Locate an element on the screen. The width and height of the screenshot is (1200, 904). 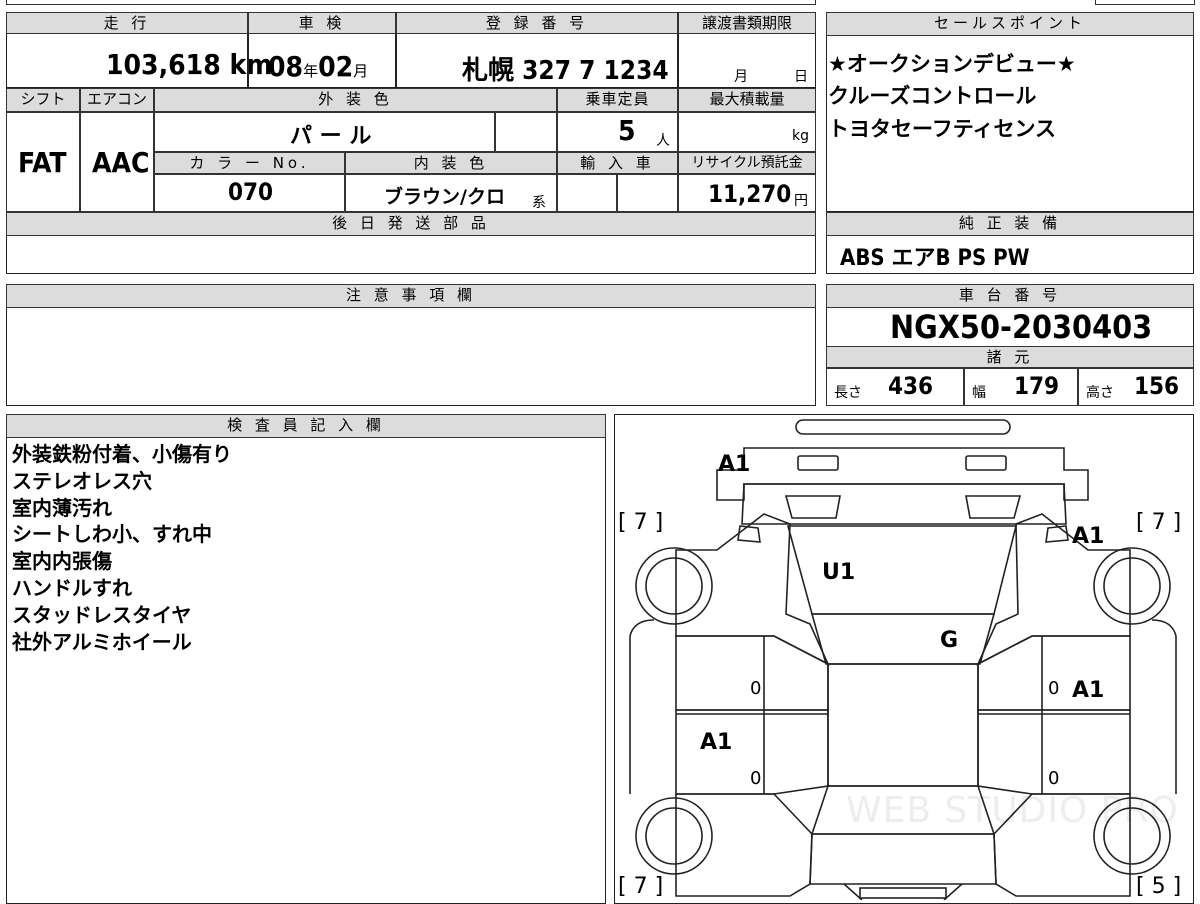
spec-height-label: 高さ is located at coordinates (1100, 393).